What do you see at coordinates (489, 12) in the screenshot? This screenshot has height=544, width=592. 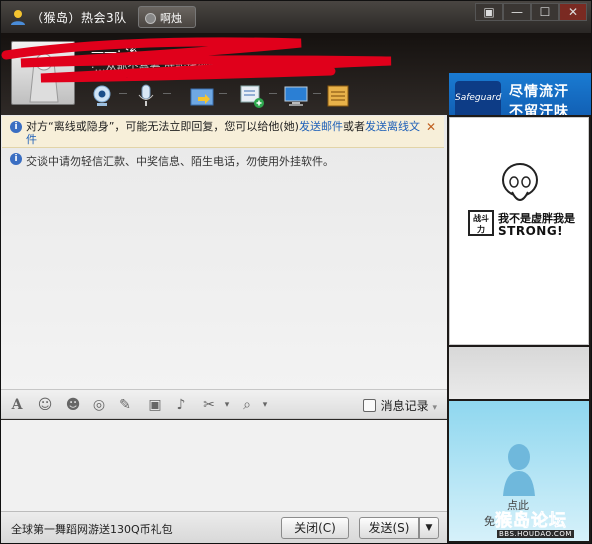 I see `window-menu-button: ▣` at bounding box center [489, 12].